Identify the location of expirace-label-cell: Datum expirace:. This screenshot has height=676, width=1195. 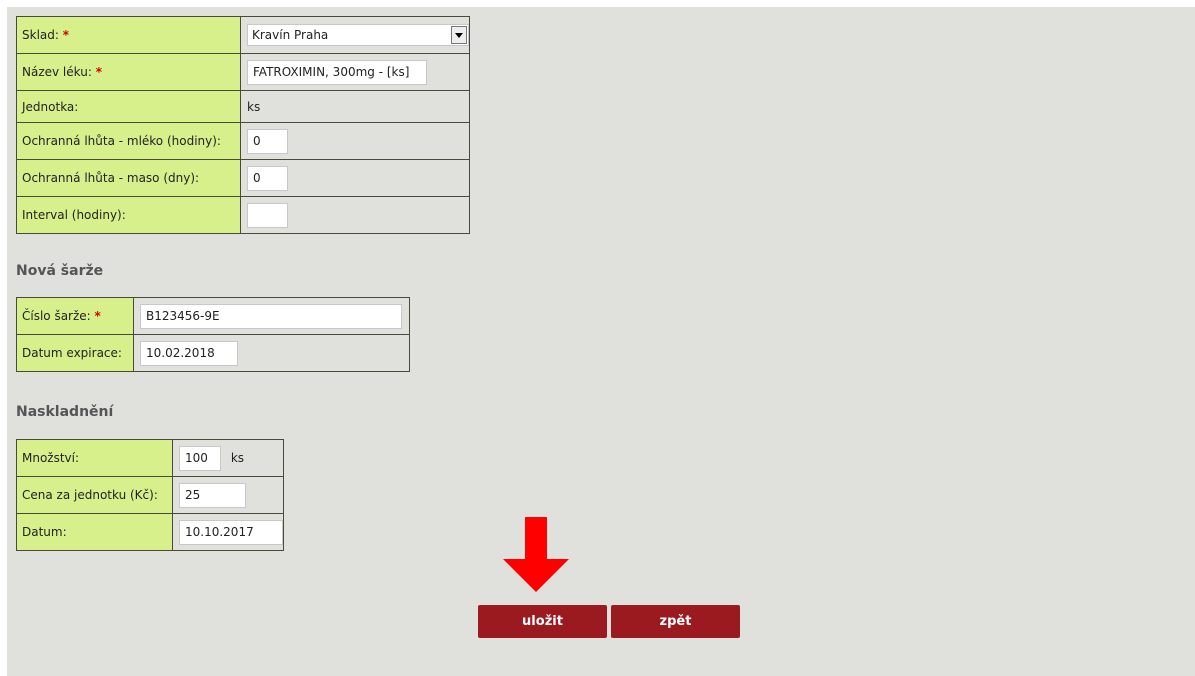
(75, 353).